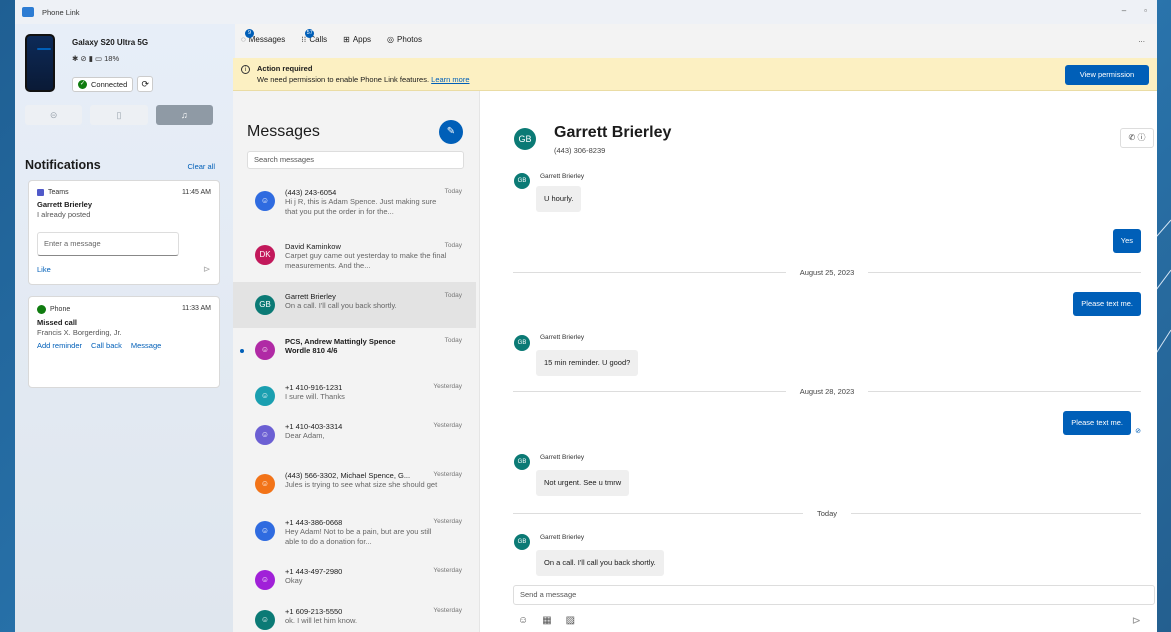 This screenshot has height=632, width=1171. What do you see at coordinates (450, 79) in the screenshot?
I see `learn-more-link: Learn more` at bounding box center [450, 79].